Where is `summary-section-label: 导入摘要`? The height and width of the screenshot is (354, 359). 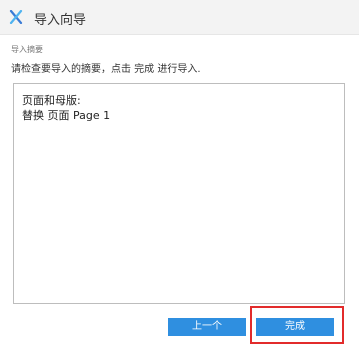
summary-section-label: 导入摘要 is located at coordinates (27, 49).